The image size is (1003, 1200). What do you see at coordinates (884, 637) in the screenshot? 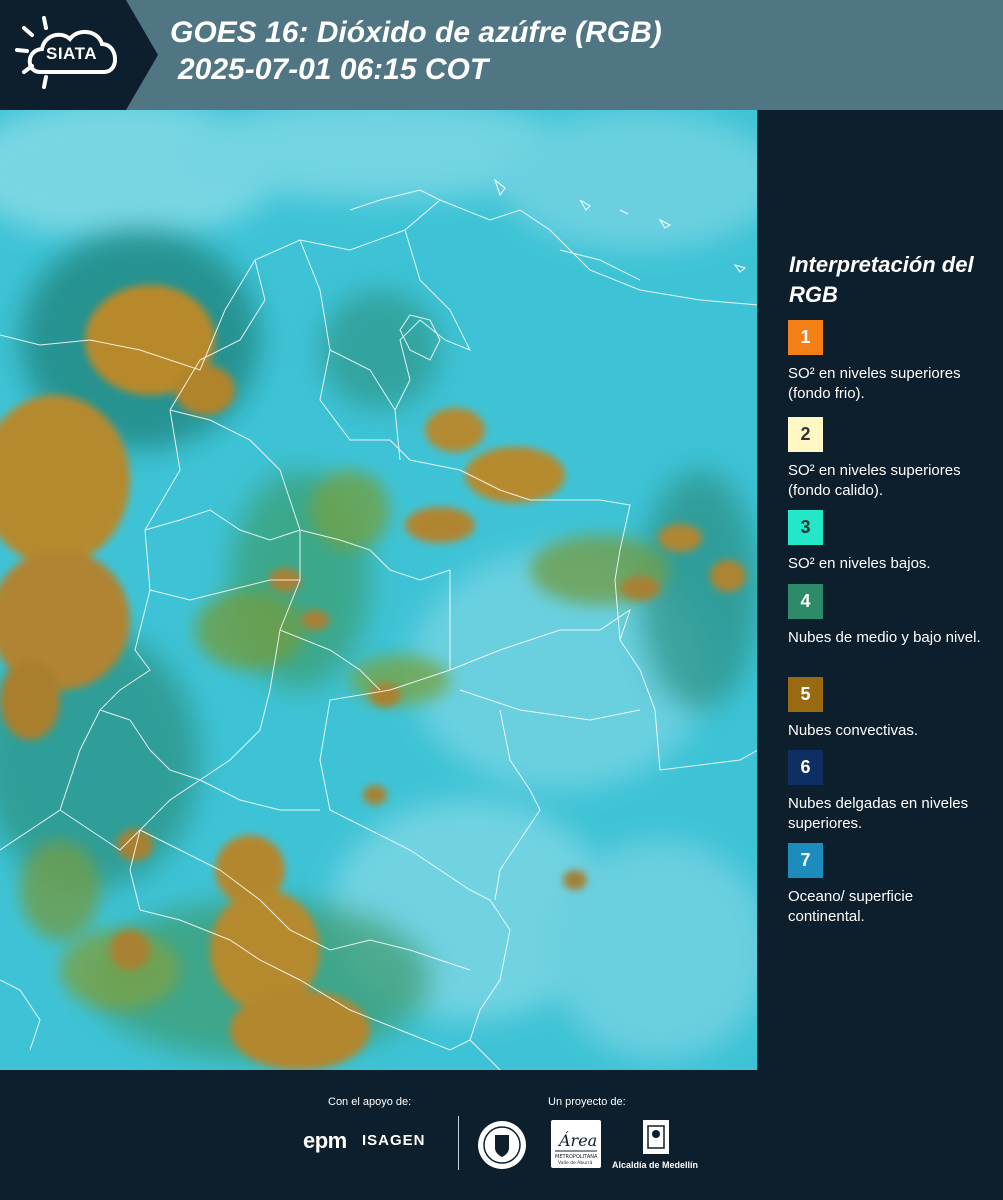
I see `legend-label-4: Nubes de medio y bajo nivel.` at bounding box center [884, 637].